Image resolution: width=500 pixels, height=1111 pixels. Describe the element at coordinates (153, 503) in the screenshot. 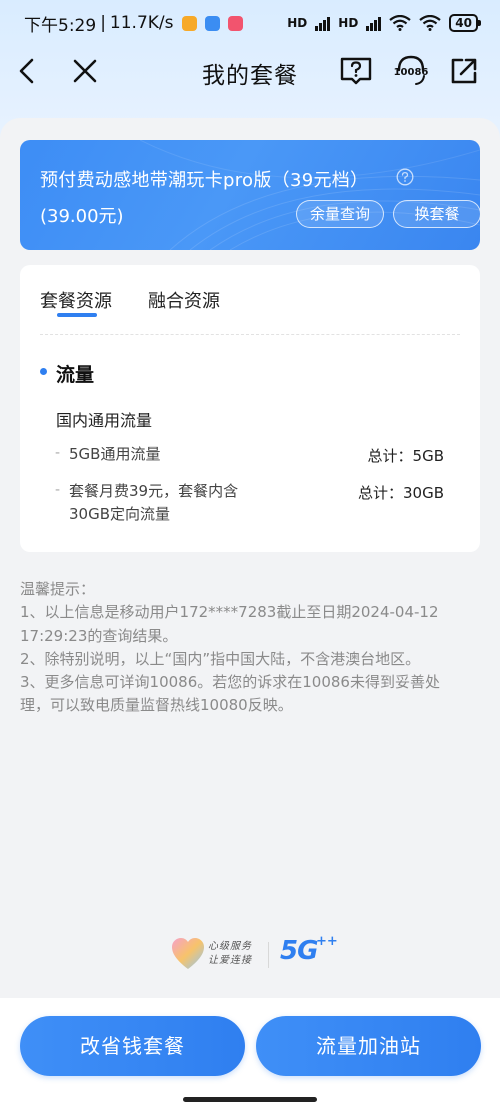

I see `list-item-name: 套餐月费39元，套餐内含 30GB定向流量` at that location.